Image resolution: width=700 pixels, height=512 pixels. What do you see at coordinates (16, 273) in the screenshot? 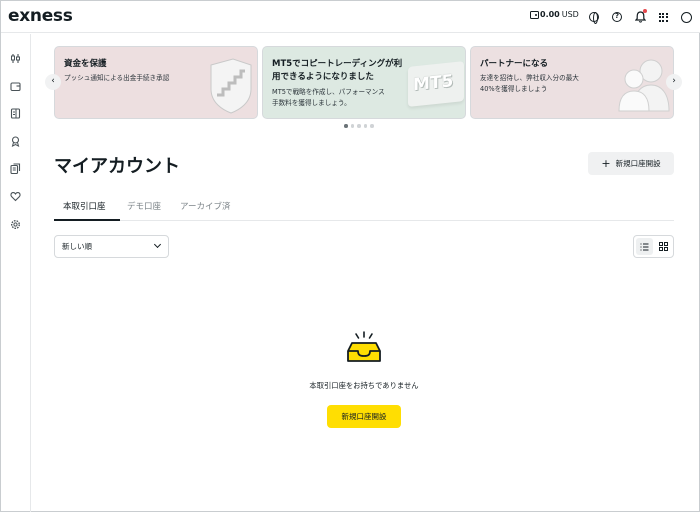
I see `sidebar` at bounding box center [16, 273].